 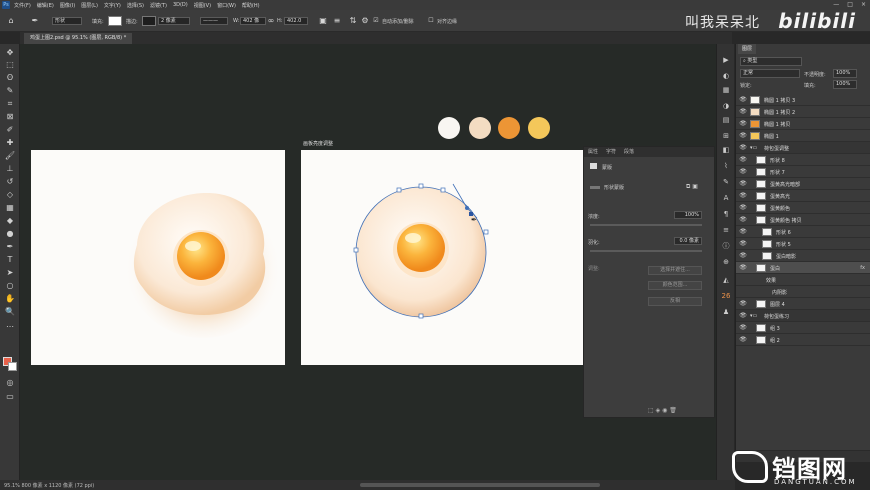 What do you see at coordinates (692, 187) in the screenshot?
I see `apply-mask-icon: ⧉ ▣` at bounding box center [692, 187].